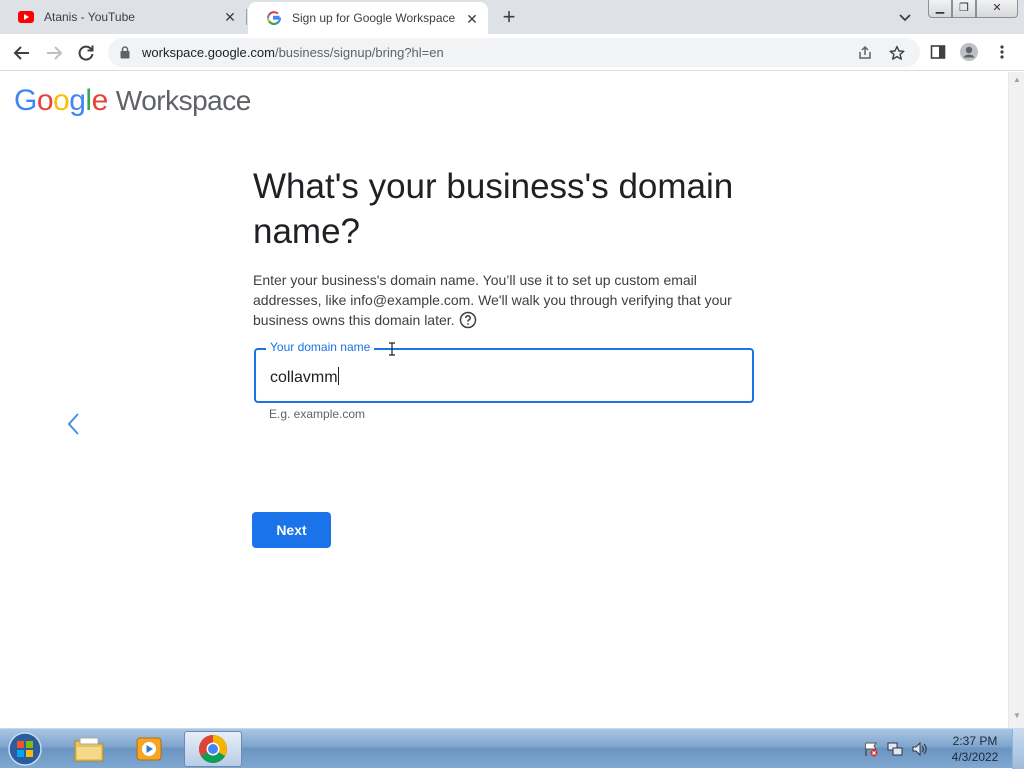  What do you see at coordinates (74, 424) in the screenshot?
I see `back-chevron-icon` at bounding box center [74, 424].